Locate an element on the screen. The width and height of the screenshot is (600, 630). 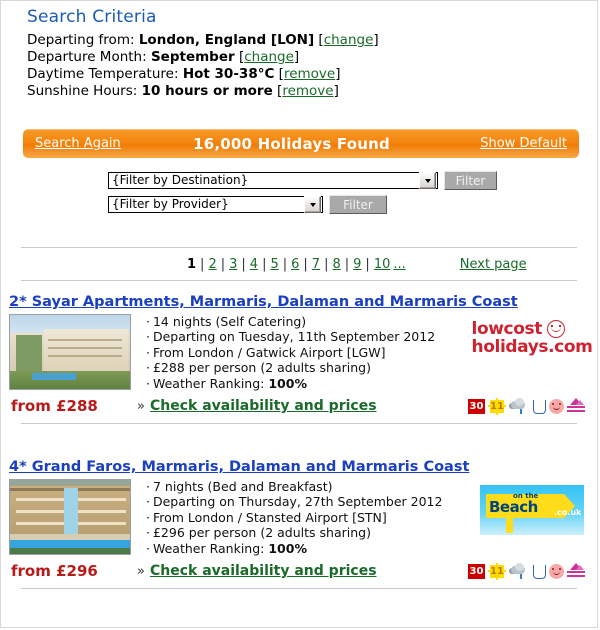
pagination-page-3: 3 is located at coordinates (233, 264).